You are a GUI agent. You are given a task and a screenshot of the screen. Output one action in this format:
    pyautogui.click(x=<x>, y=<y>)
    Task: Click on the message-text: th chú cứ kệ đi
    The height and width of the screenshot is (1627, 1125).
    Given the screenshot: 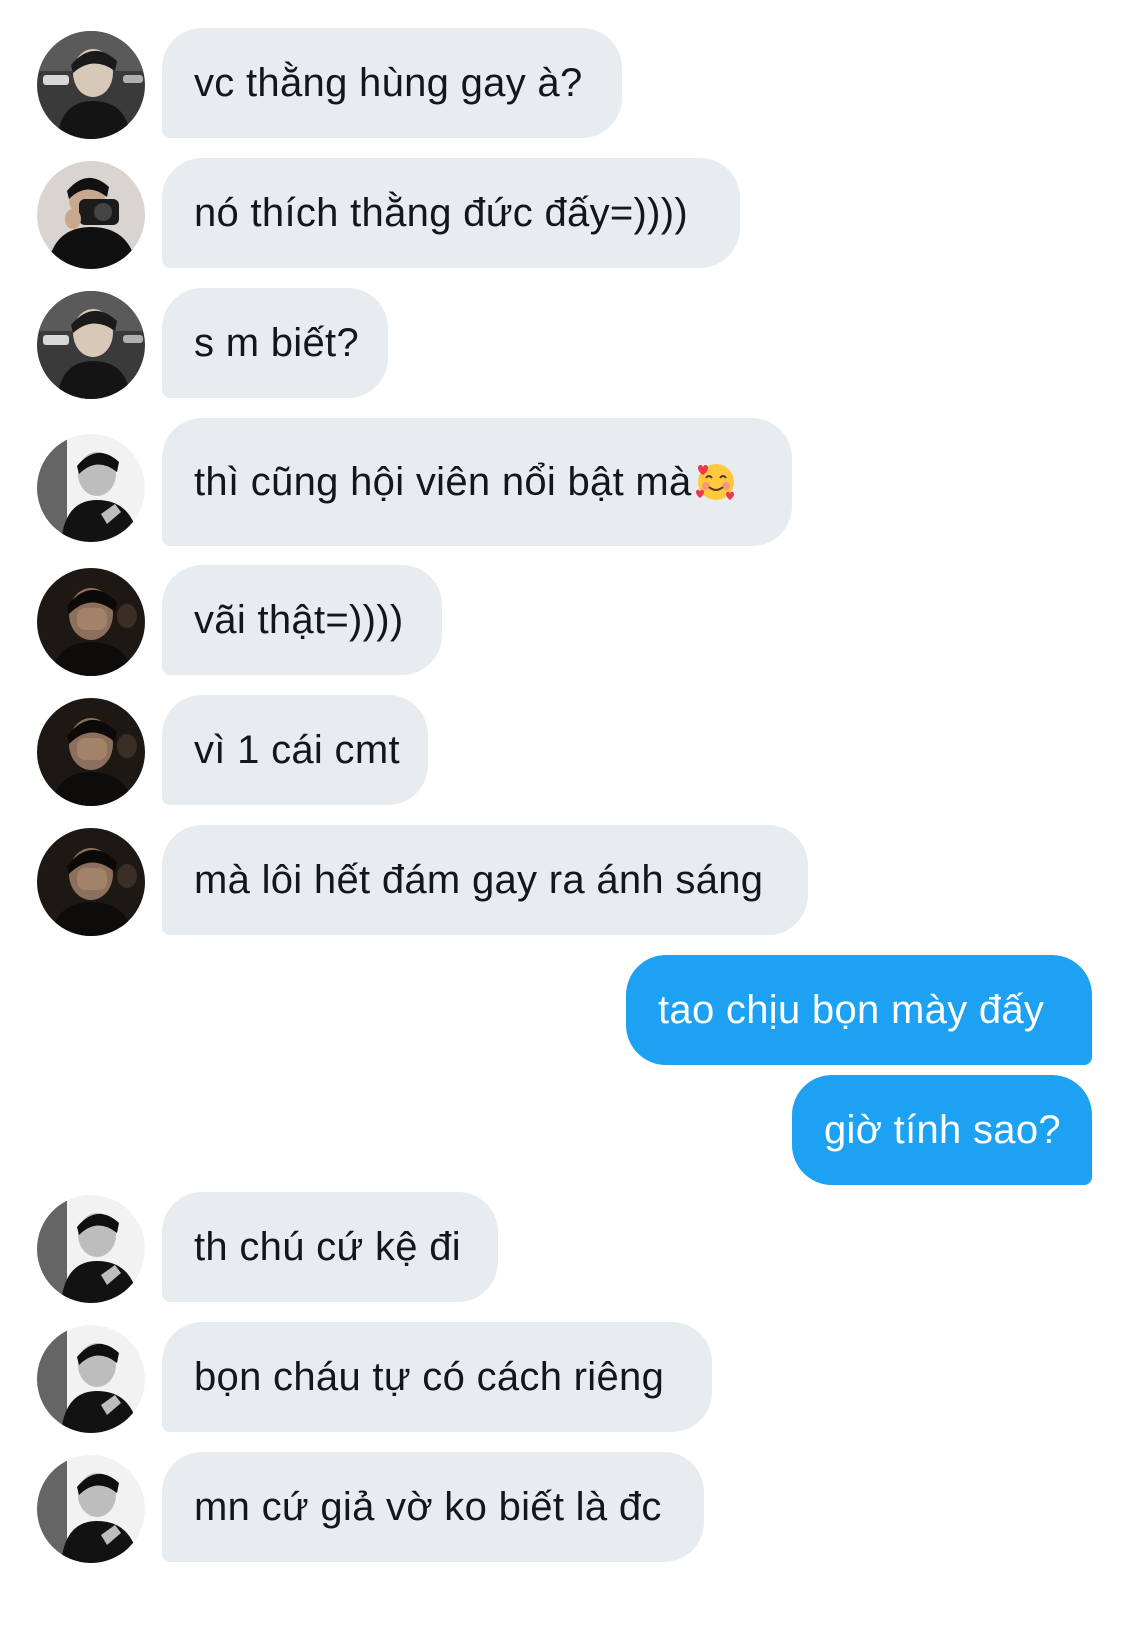 What is the action you would take?
    pyautogui.click(x=327, y=1246)
    